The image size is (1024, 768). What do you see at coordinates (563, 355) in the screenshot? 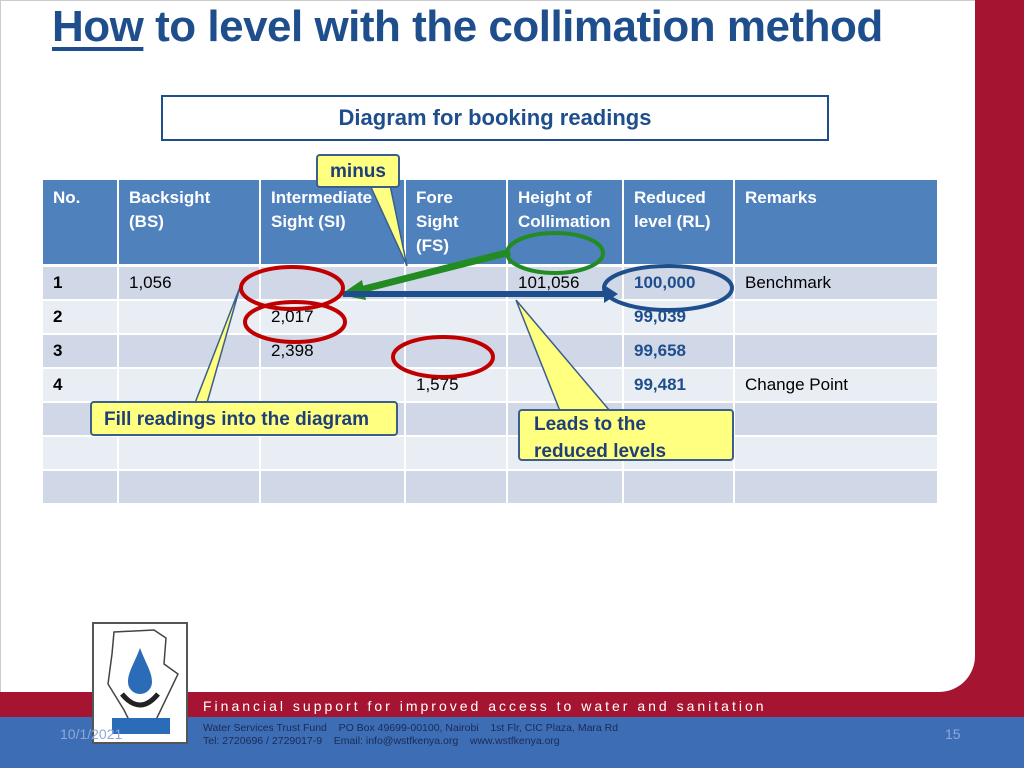
I see `leads-callout-pointer` at bounding box center [563, 355].